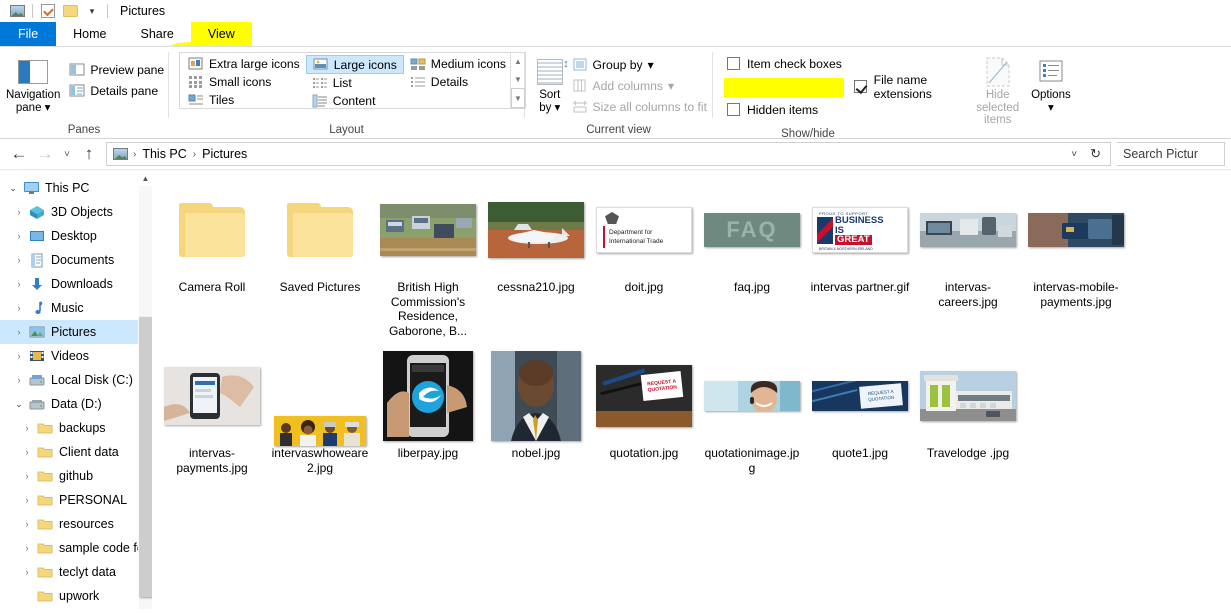 This screenshot has width=1231, height=614. I want to click on navigation-pane-button: Navigation pane ▾, so click(33, 83).